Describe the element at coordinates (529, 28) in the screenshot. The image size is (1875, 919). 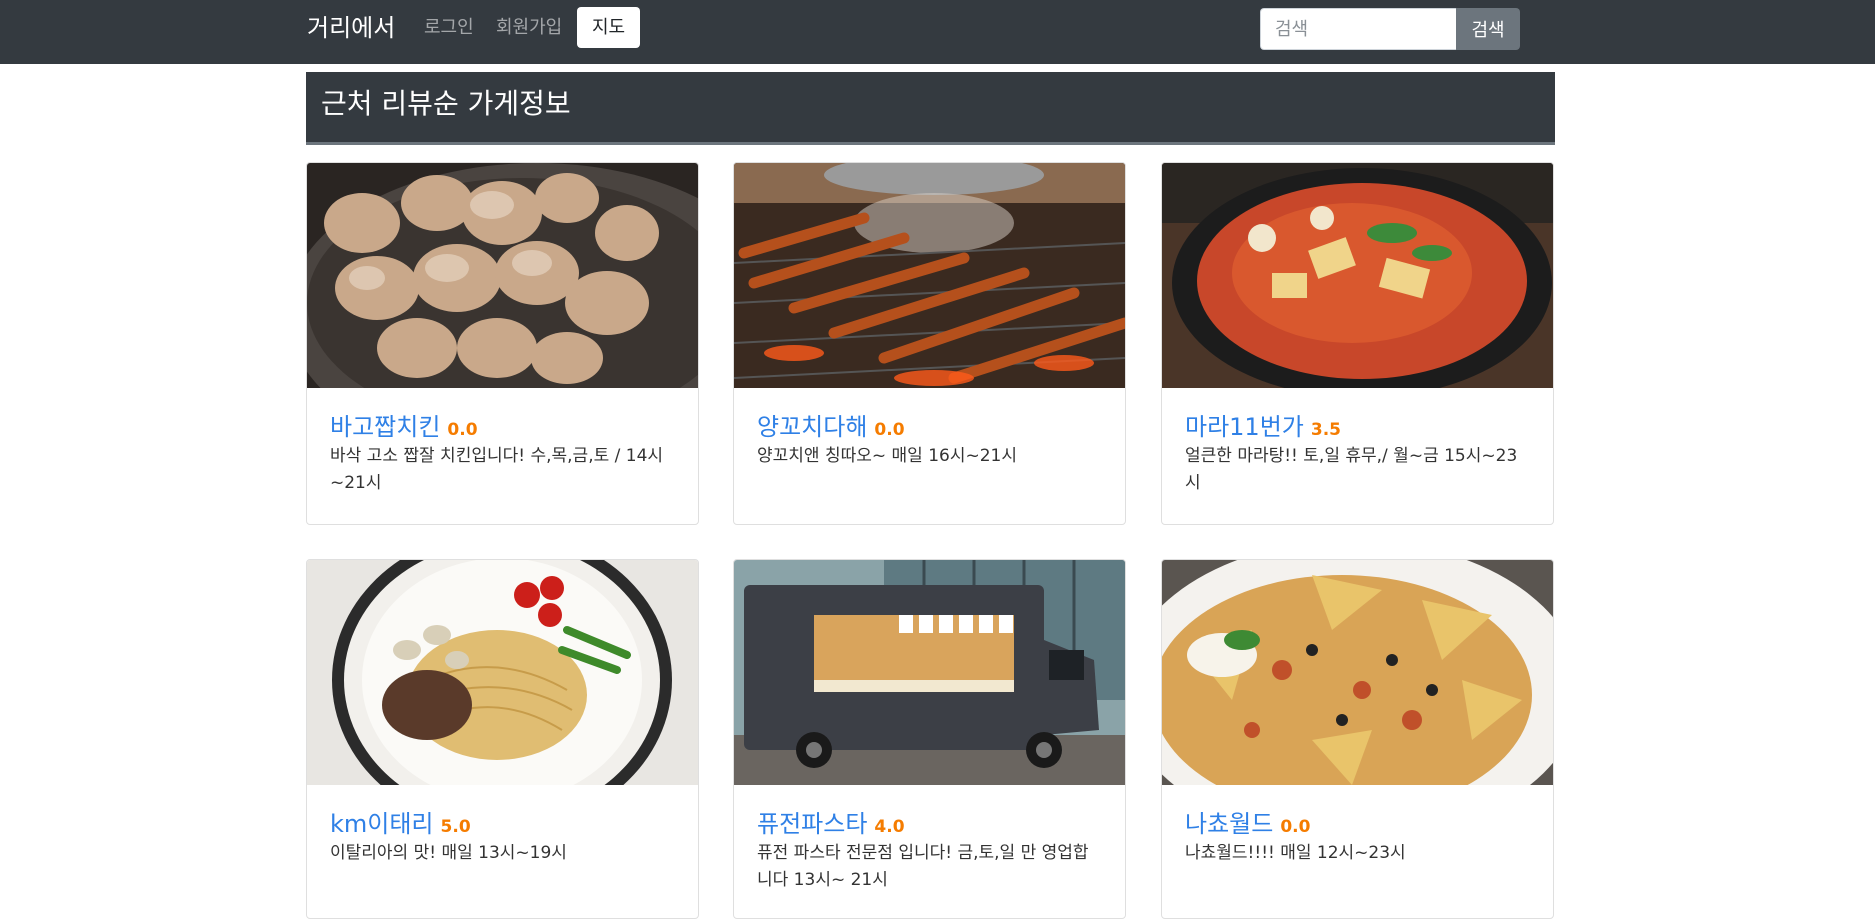
I see `signup-link: 회원가입` at that location.